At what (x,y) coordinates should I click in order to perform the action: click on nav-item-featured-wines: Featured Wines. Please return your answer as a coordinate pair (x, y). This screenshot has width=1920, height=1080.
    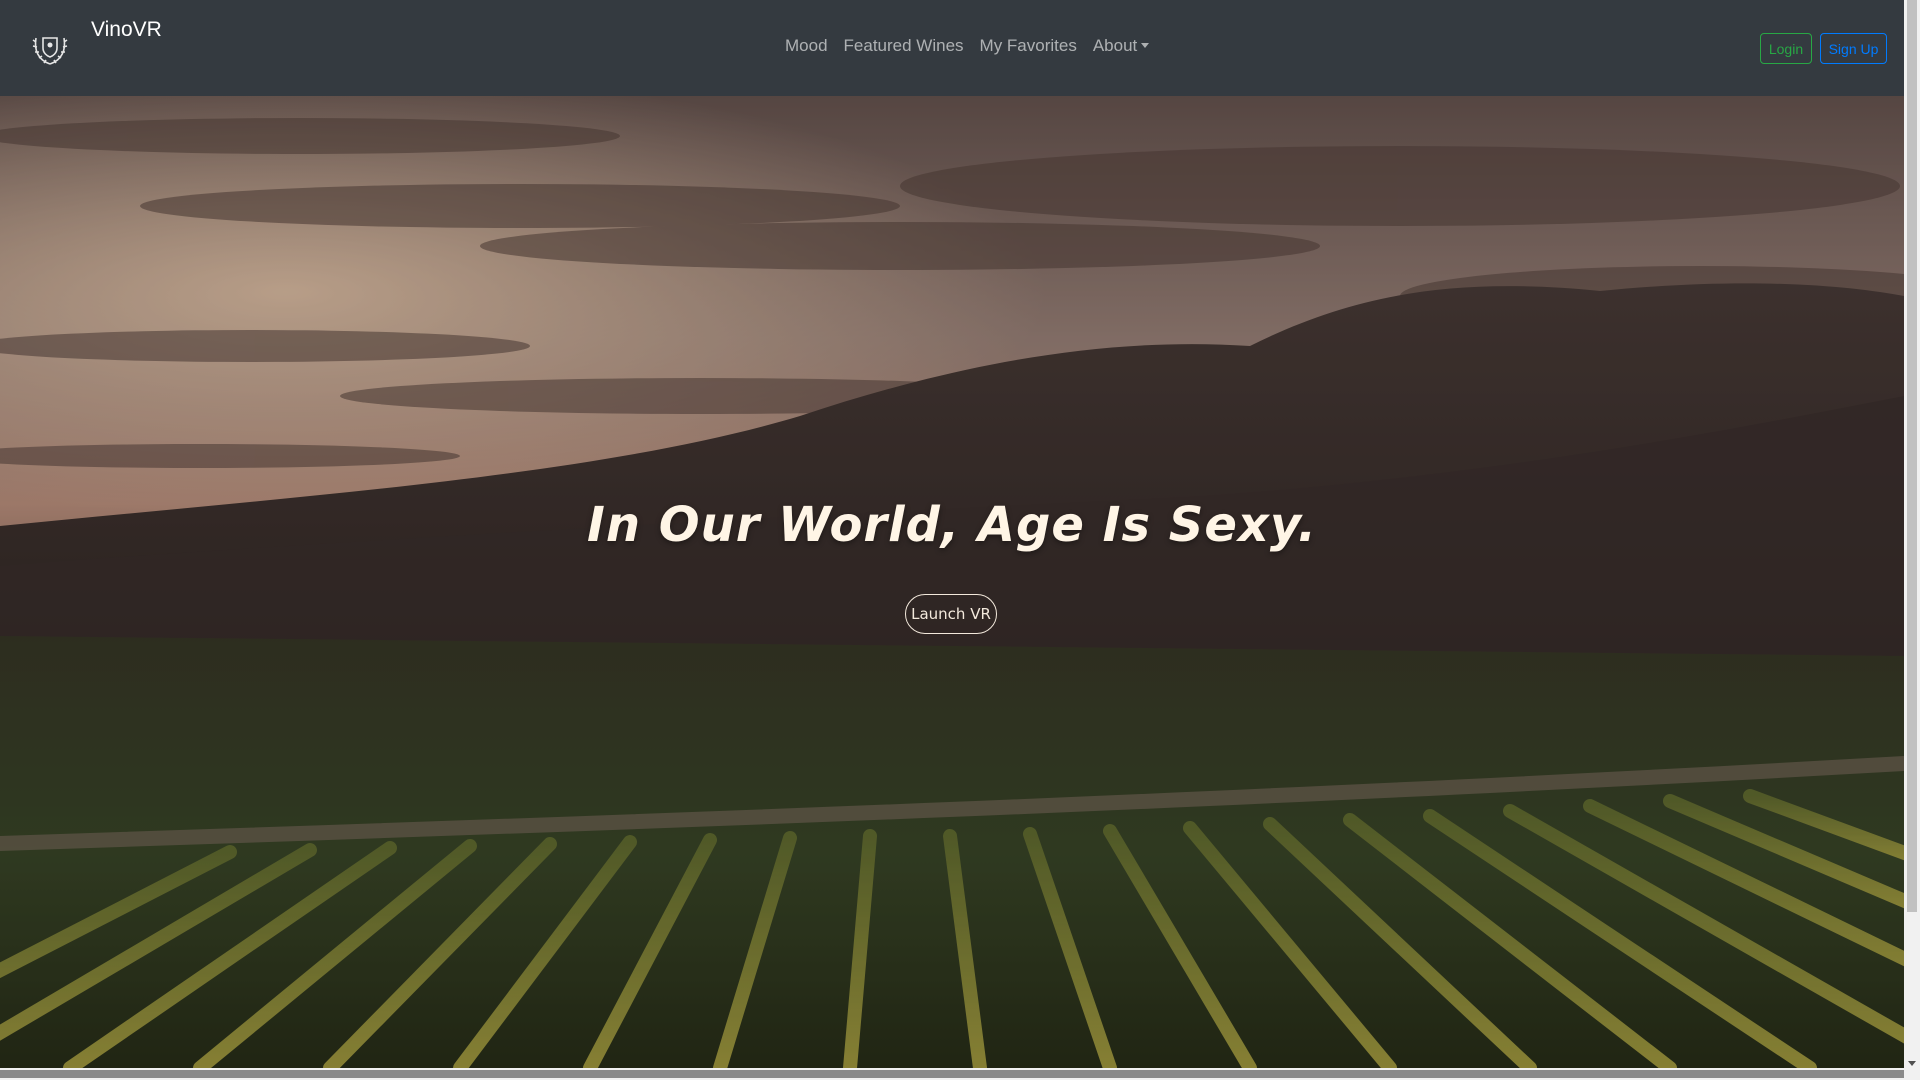
    Looking at the image, I should click on (904, 46).